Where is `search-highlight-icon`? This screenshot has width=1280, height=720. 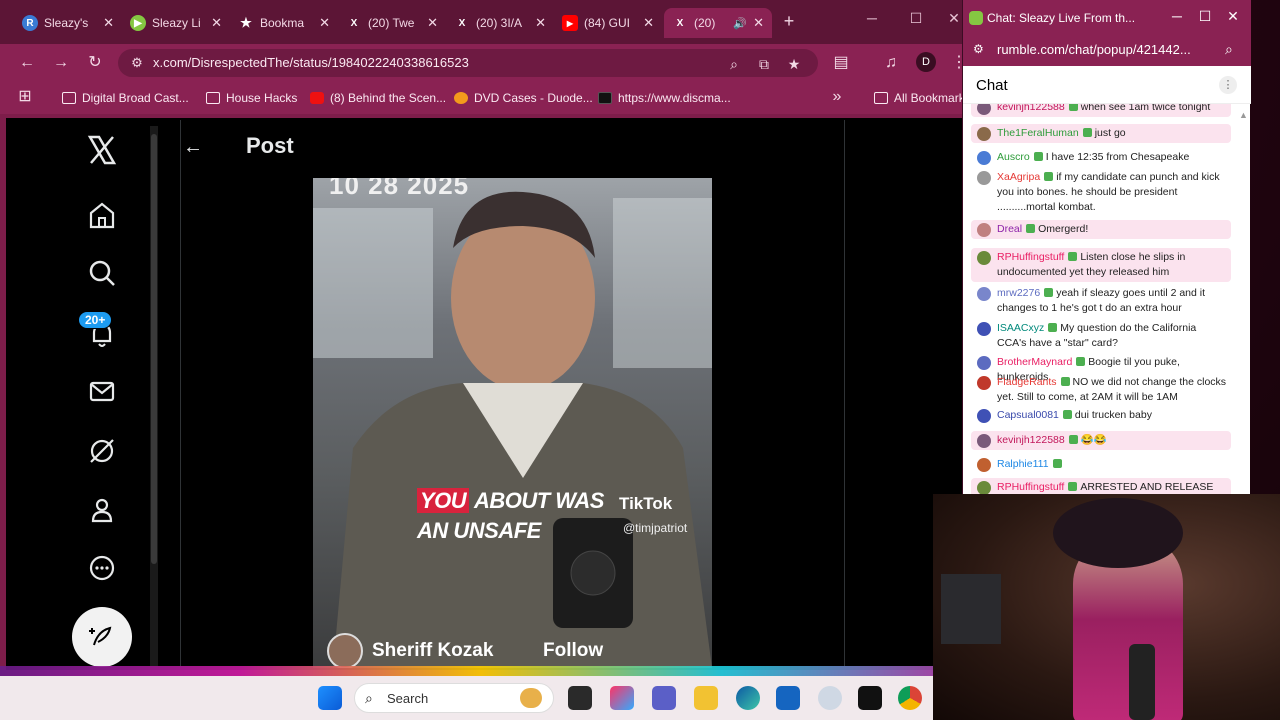
search-highlight-icon is located at coordinates (531, 698).